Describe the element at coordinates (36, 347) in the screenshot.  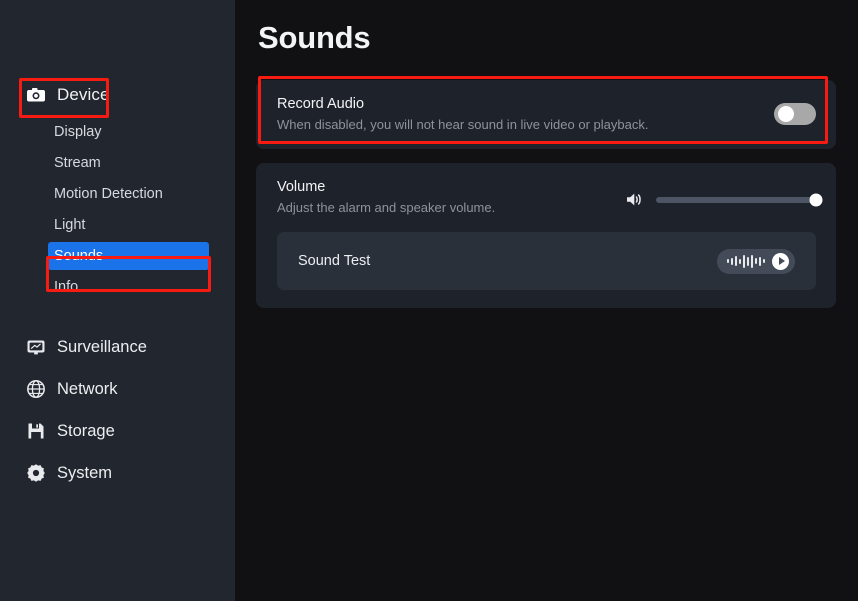
I see `monitor-icon` at that location.